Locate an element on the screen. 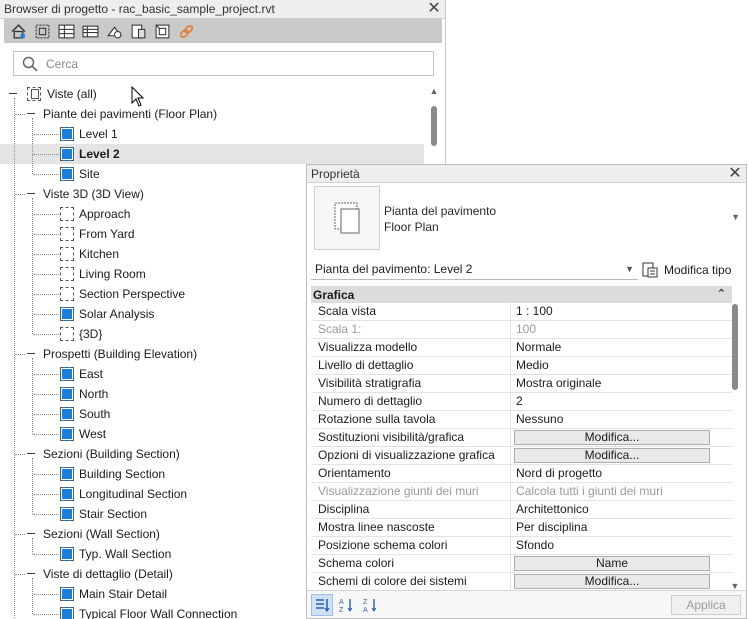 The width and height of the screenshot is (748, 619). properties-title: Proprietà is located at coordinates (335, 173).